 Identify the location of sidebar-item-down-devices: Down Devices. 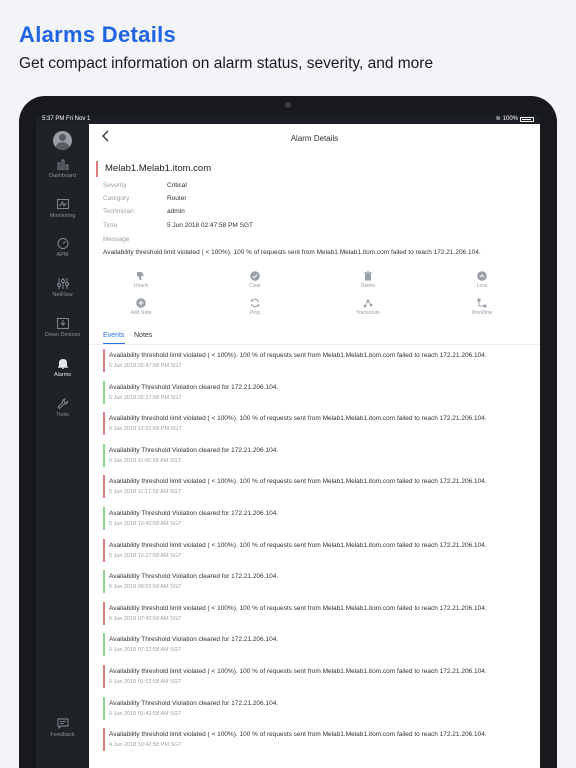
(62, 328).